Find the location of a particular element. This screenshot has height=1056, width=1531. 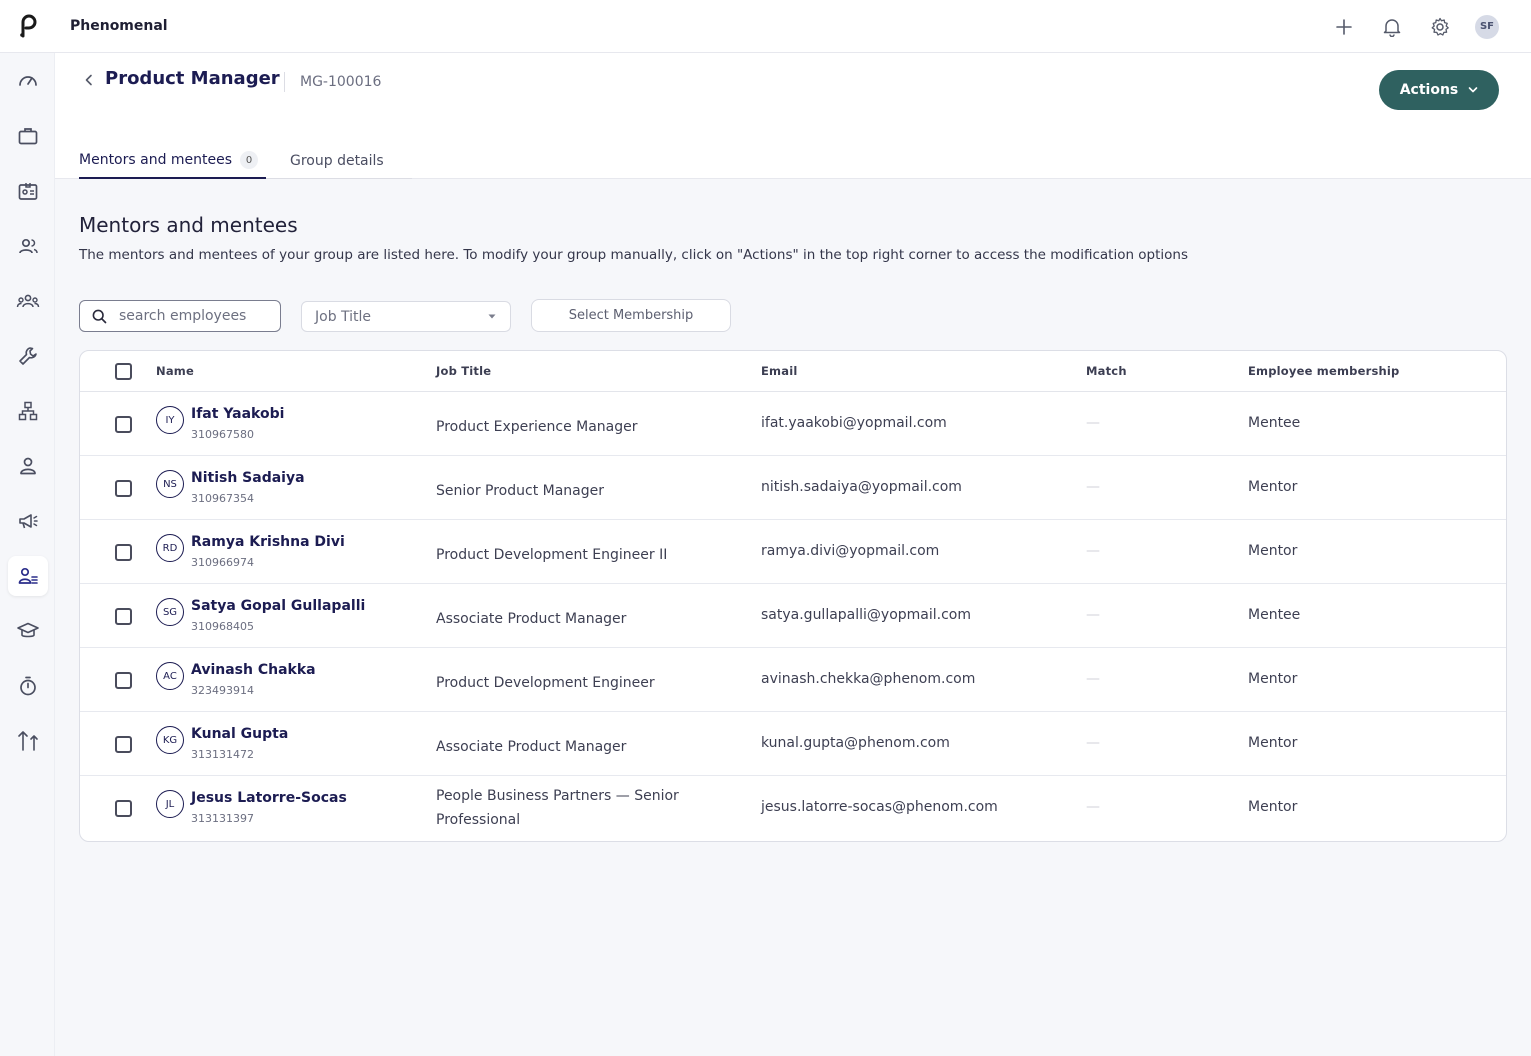

chevron-left-icon is located at coordinates (88, 80).